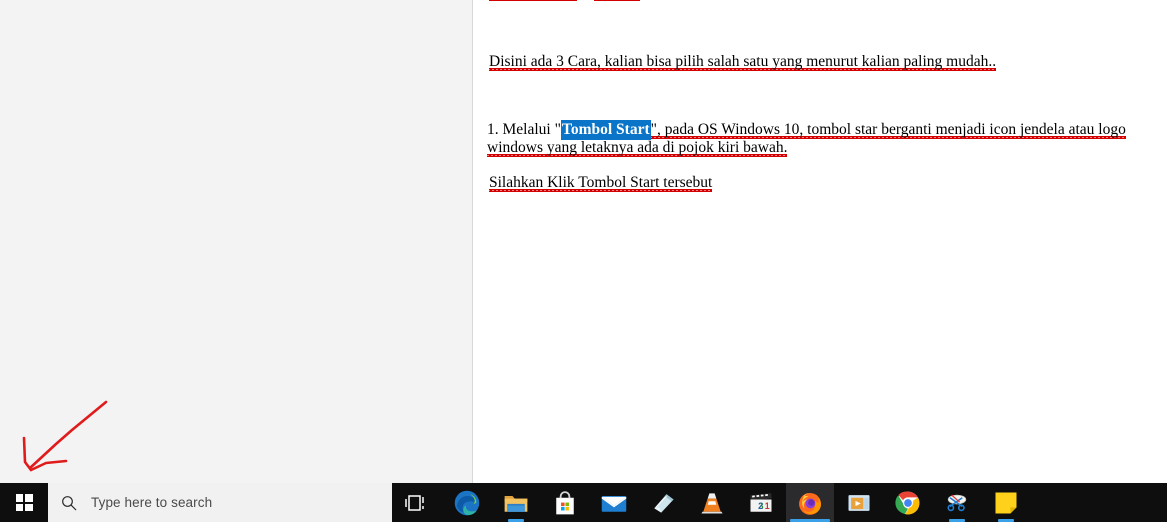 The height and width of the screenshot is (522, 1167). I want to click on paragraph-last: Silahkan Klik Tombol Start tersebut, so click(819, 183).